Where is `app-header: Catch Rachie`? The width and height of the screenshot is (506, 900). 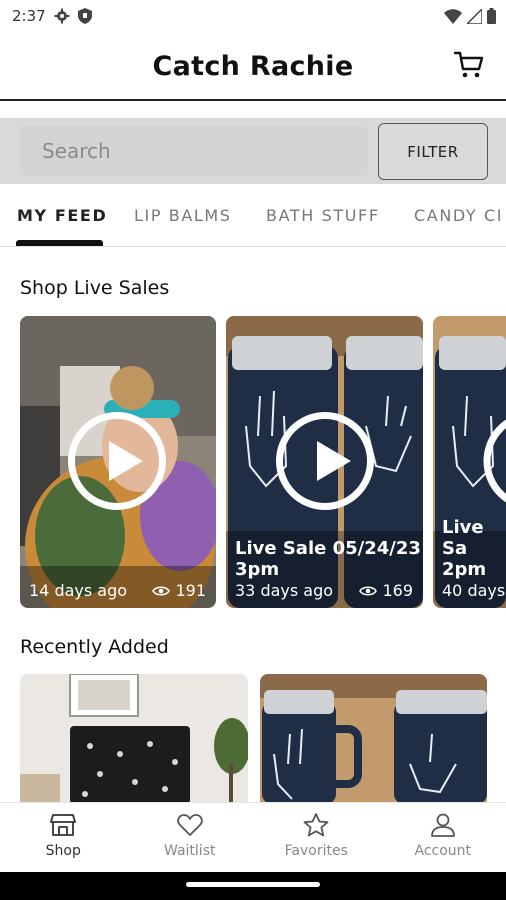 app-header: Catch Rachie is located at coordinates (253, 66).